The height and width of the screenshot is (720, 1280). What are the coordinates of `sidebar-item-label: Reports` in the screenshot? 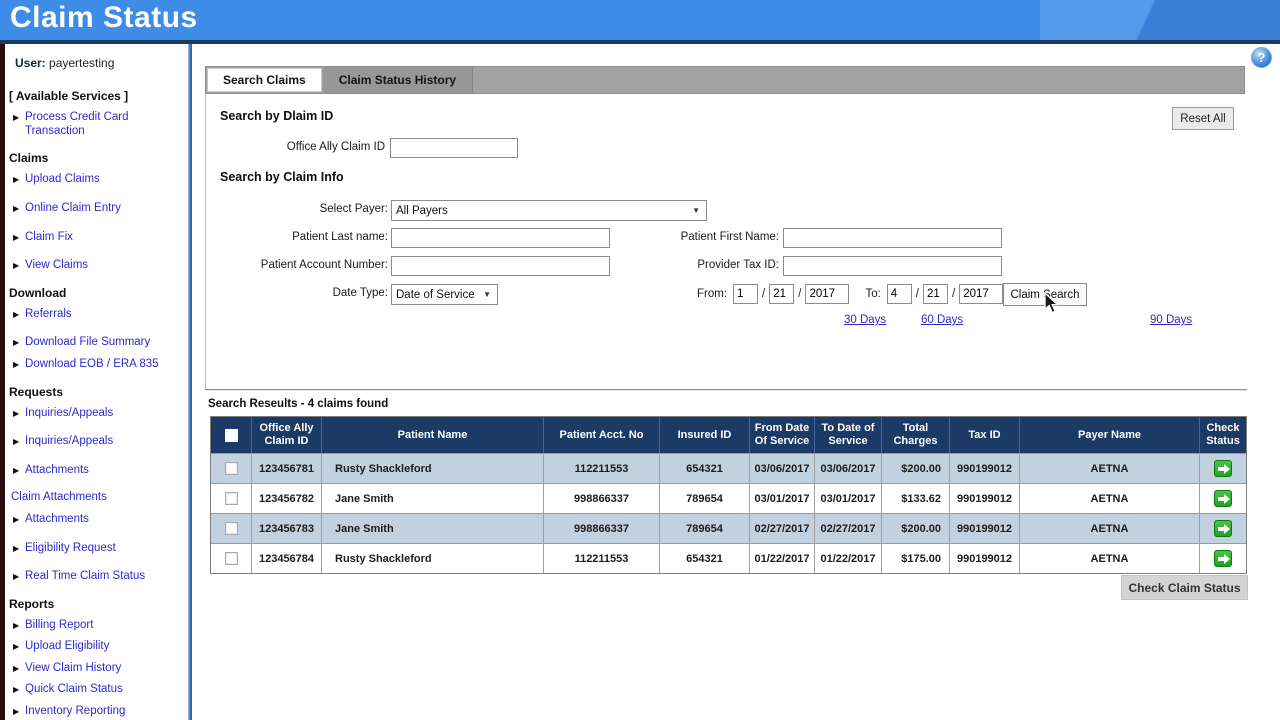 It's located at (32, 603).